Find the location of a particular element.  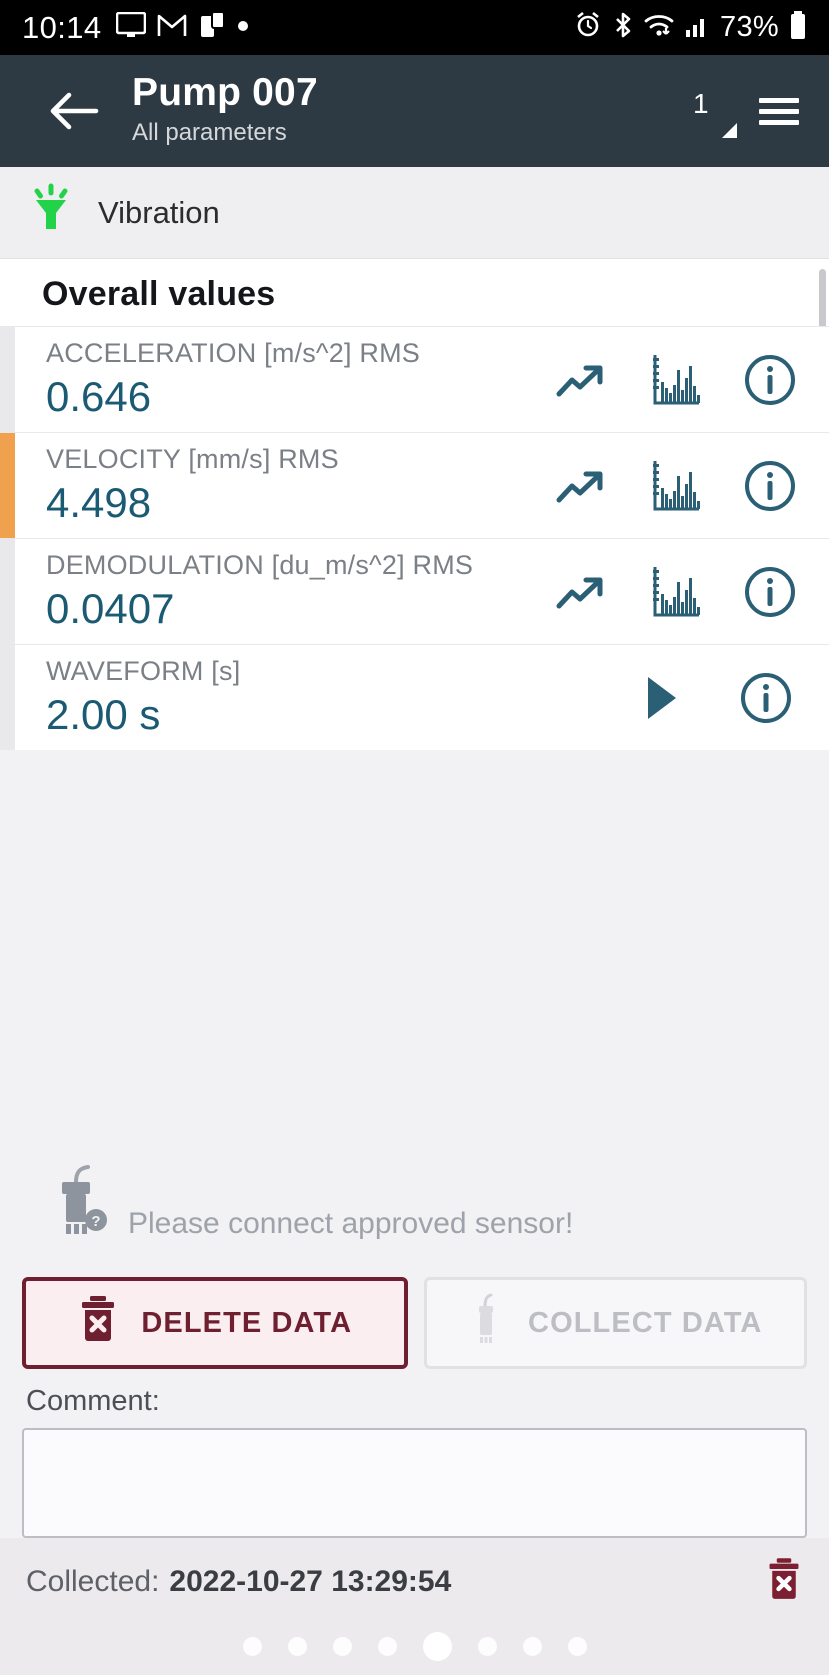

parameter-label: DEMODULATION [du_m/s^2] RMS is located at coordinates (260, 565).